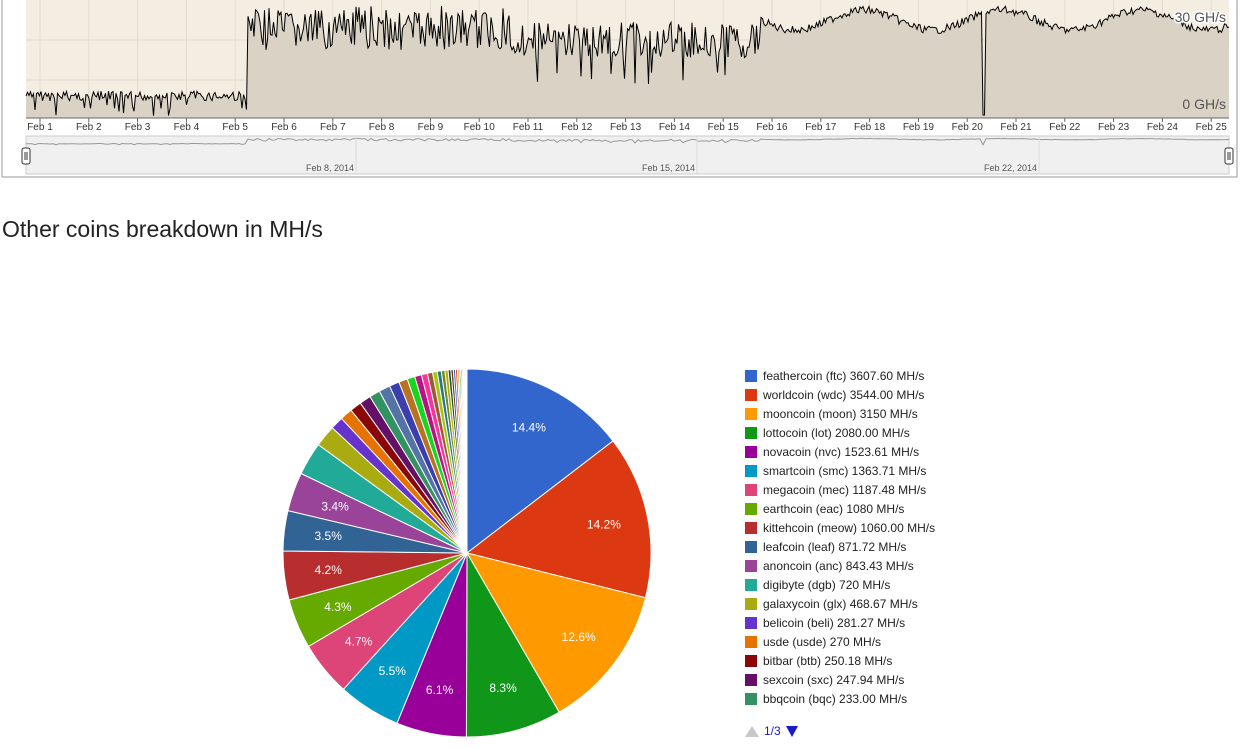 The image size is (1254, 749). Describe the element at coordinates (503, 688) in the screenshot. I see `pie-slice-label: 8.3%` at that location.